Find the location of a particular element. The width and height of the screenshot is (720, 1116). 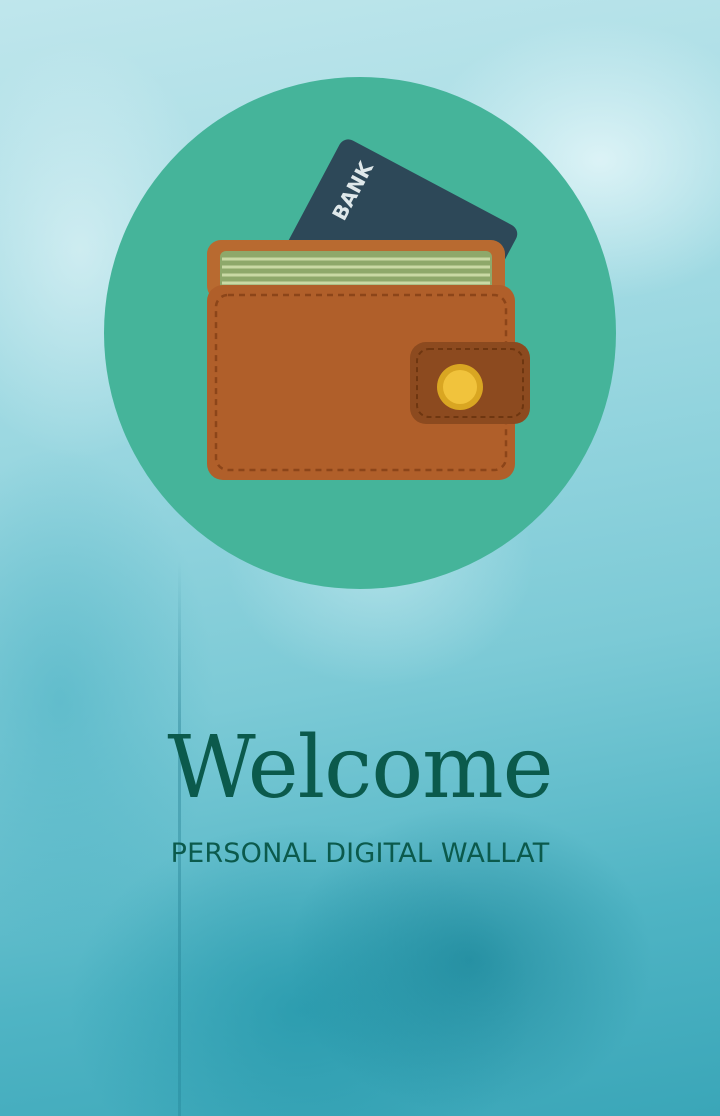

welcome-title: Welcome is located at coordinates (360, 768).